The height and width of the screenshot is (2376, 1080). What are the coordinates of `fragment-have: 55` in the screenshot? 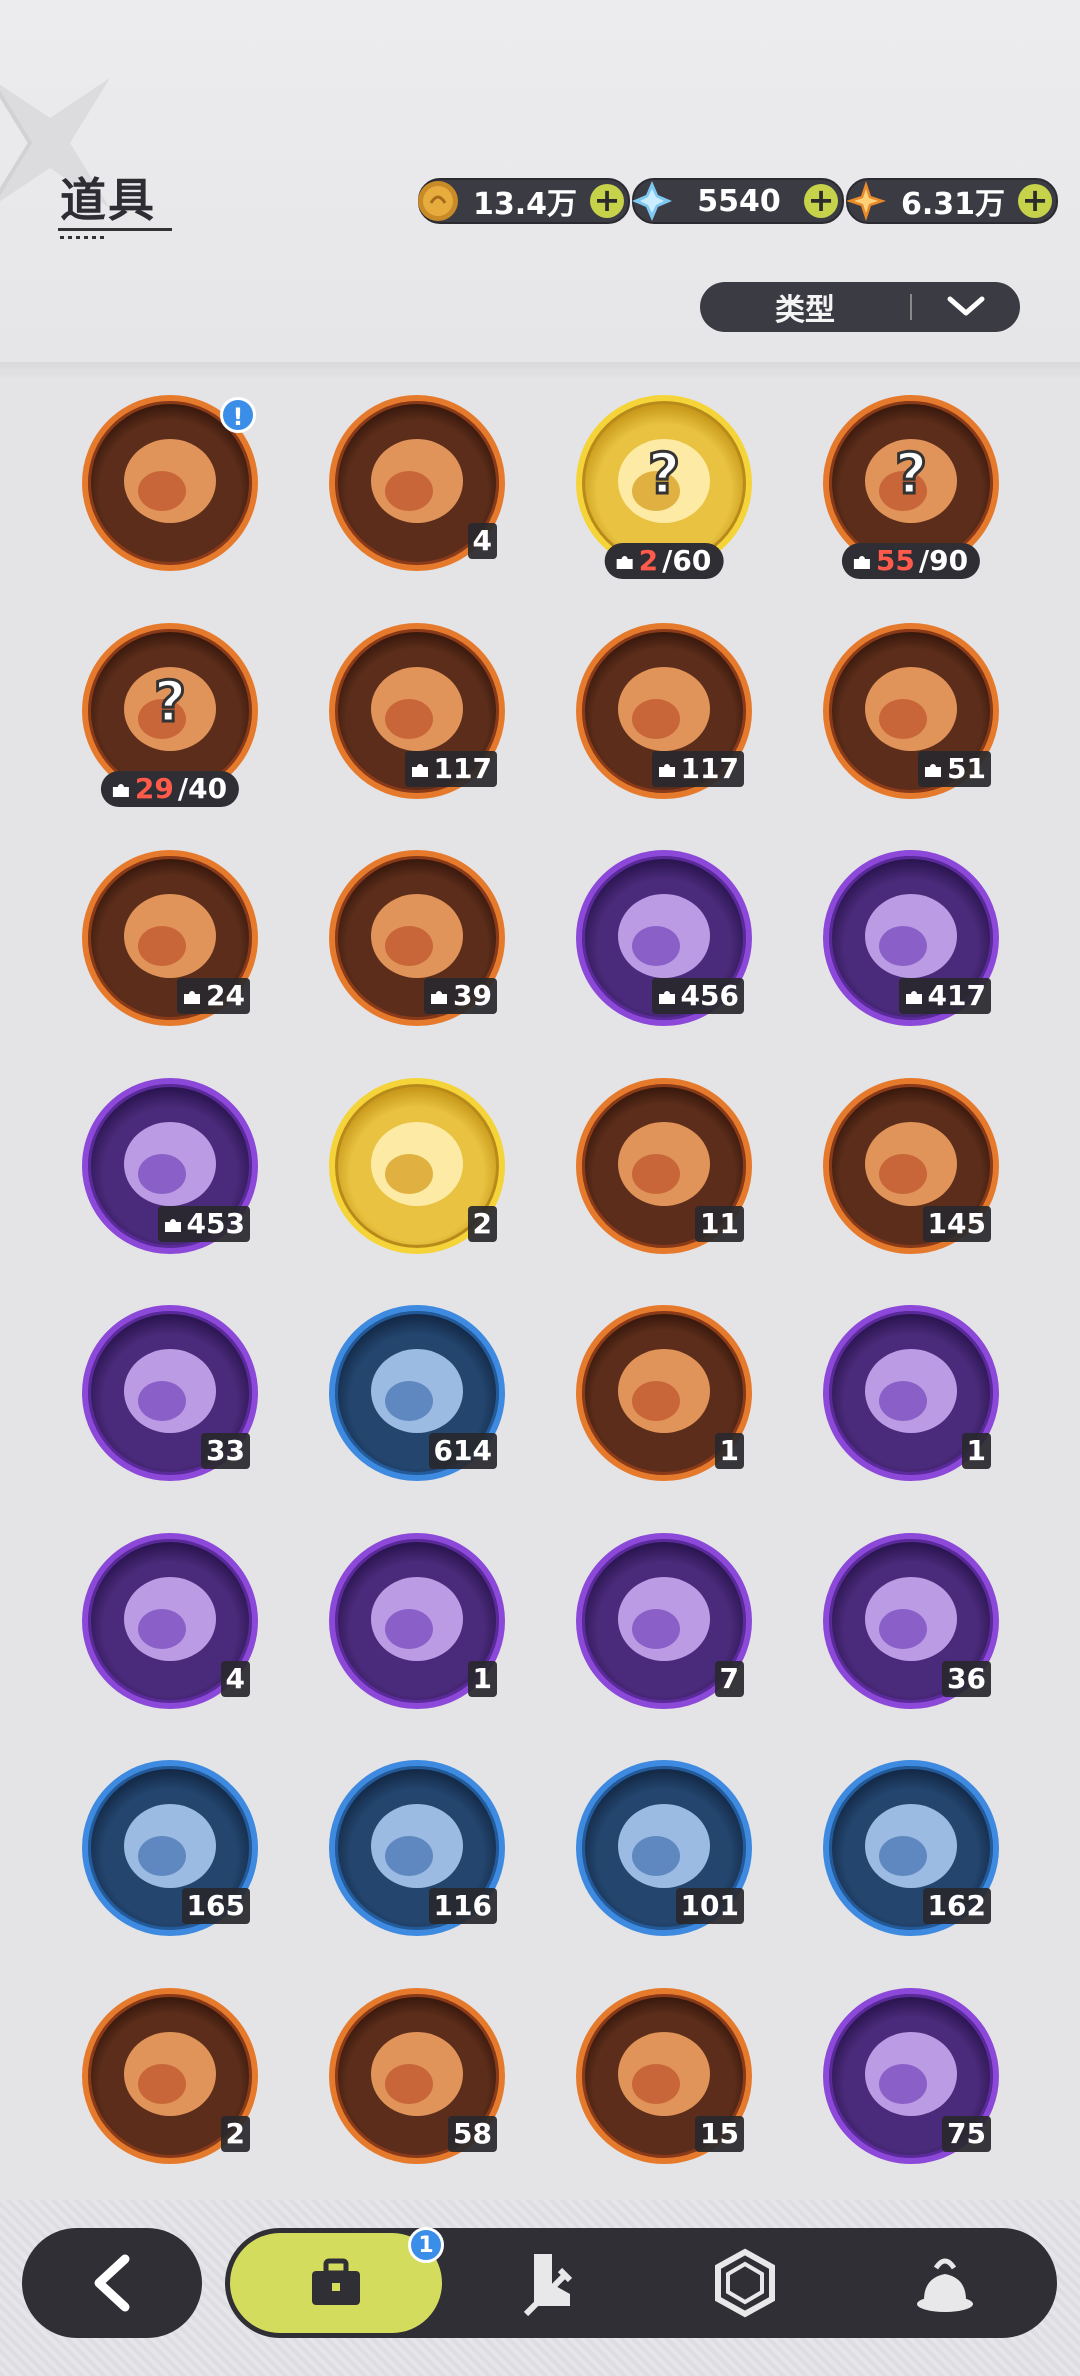 It's located at (895, 560).